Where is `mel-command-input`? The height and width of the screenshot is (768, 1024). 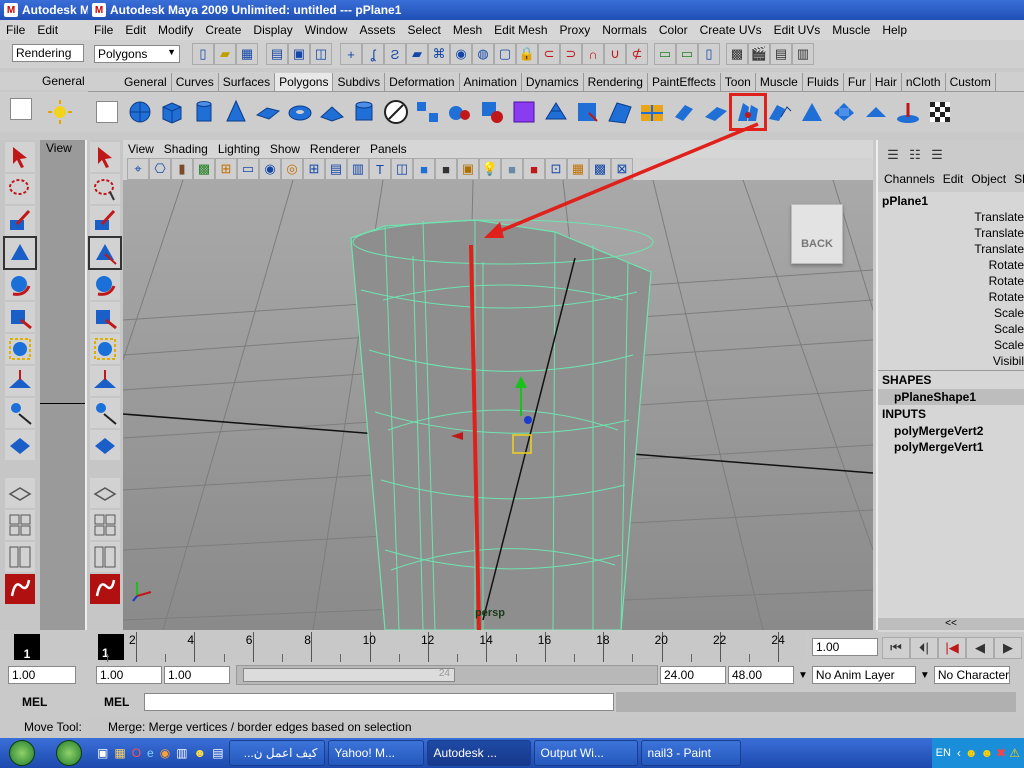
mel-command-input is located at coordinates (379, 702).